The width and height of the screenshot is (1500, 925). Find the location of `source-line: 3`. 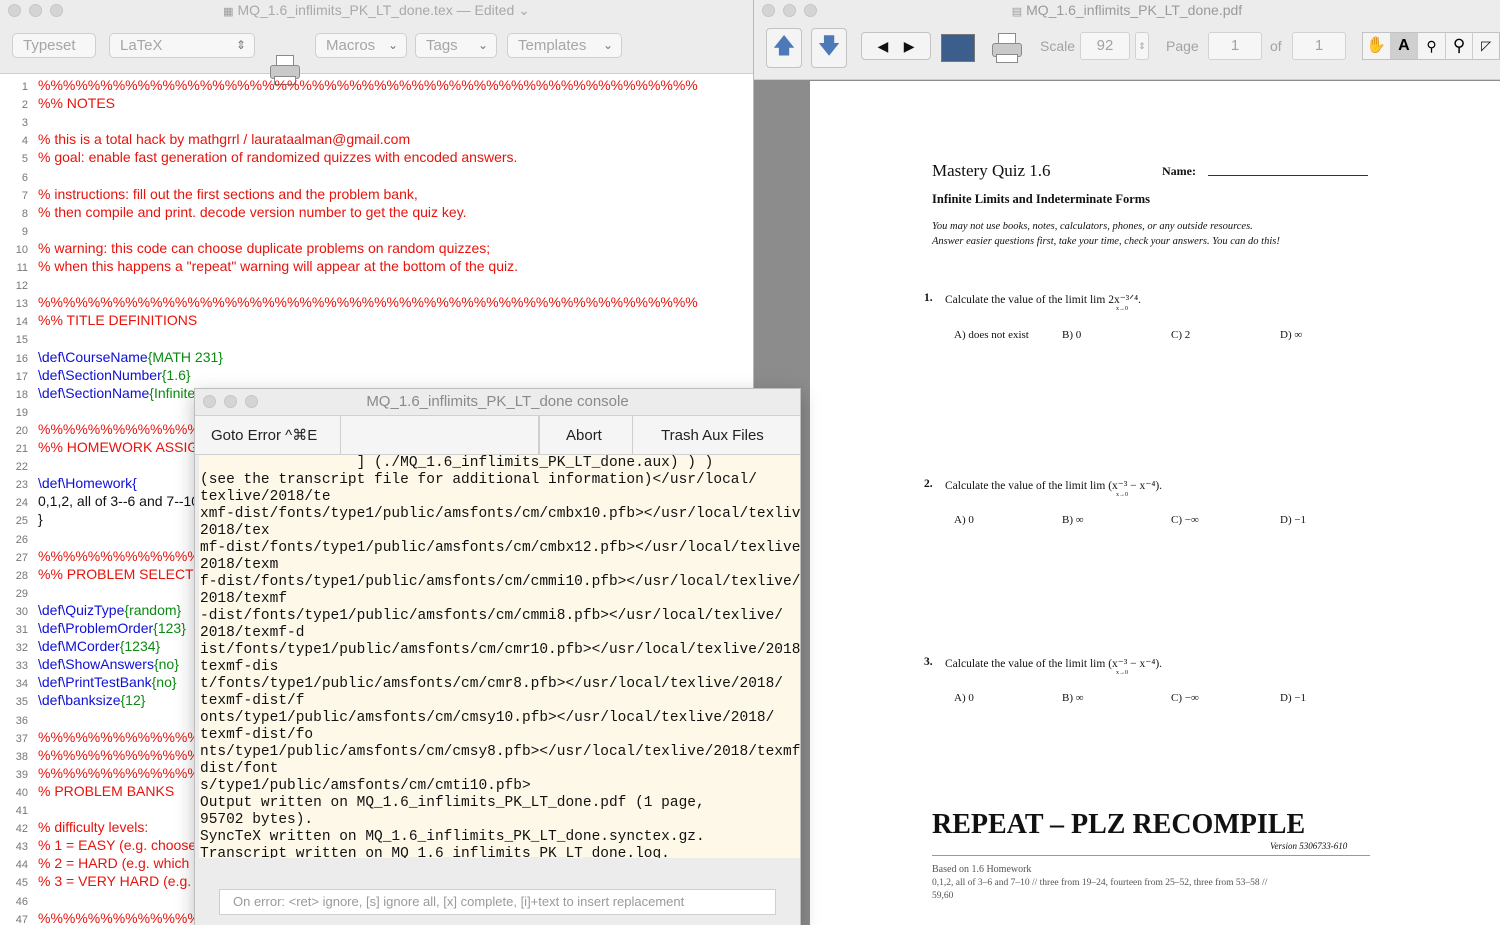

source-line: 3 is located at coordinates (376, 121).